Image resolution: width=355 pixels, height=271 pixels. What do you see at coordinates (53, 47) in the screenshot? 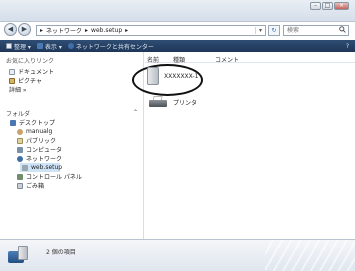
I see `views-label: 表示 ▾` at bounding box center [53, 47].